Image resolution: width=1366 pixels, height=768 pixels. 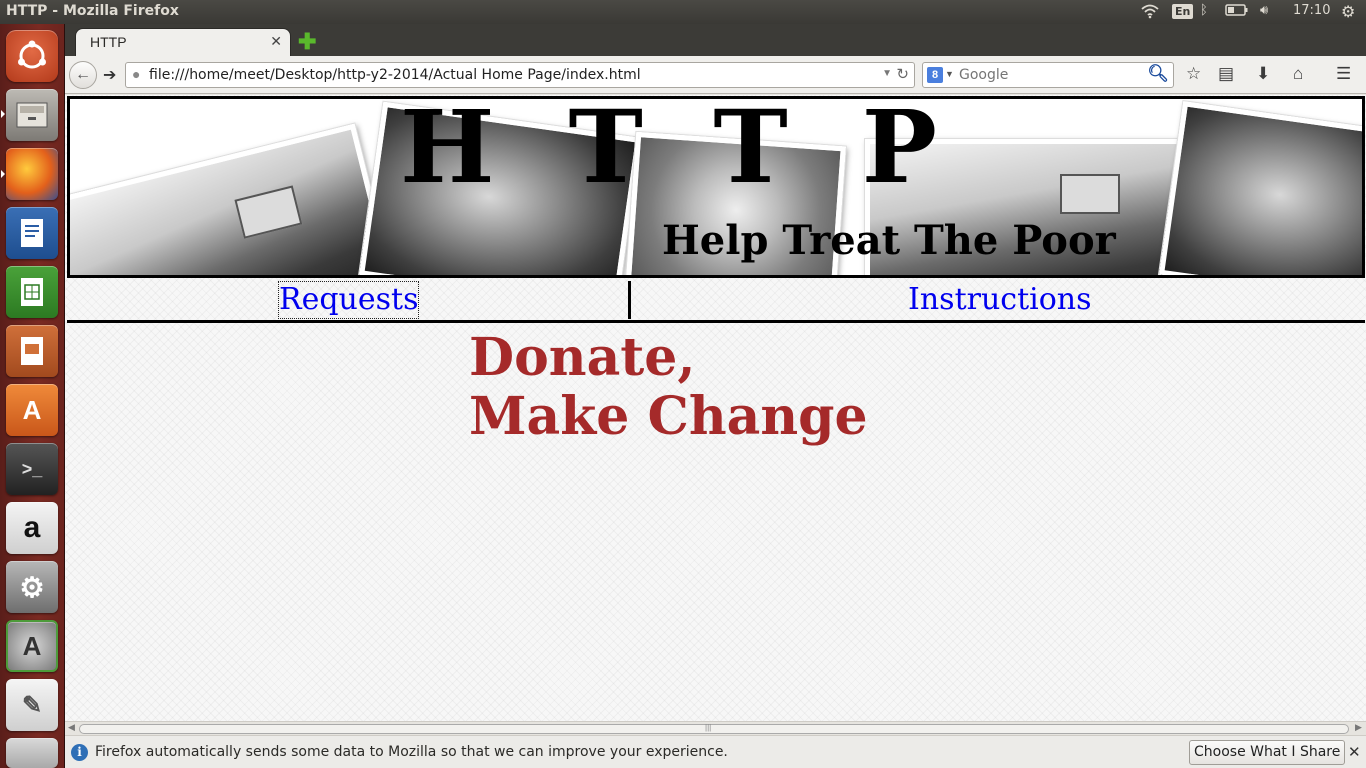 What do you see at coordinates (935, 75) in the screenshot?
I see `google-engine-icon: 8` at bounding box center [935, 75].